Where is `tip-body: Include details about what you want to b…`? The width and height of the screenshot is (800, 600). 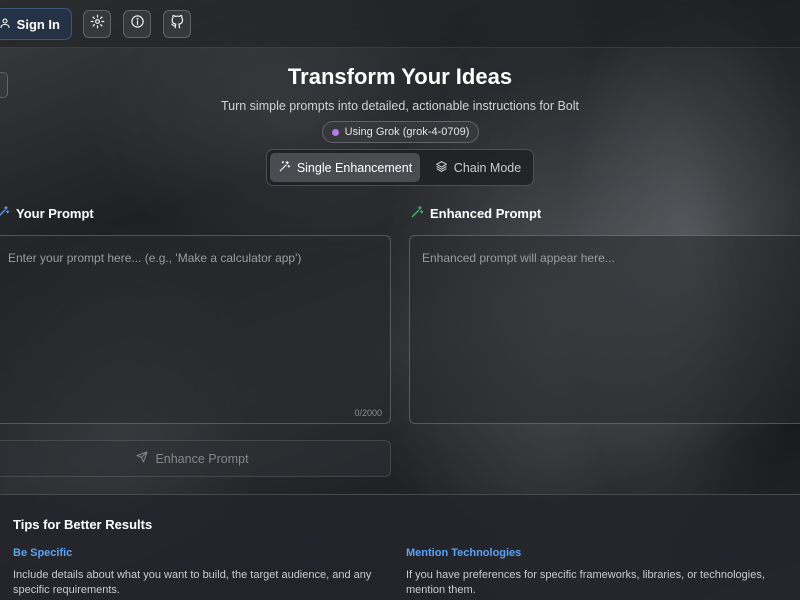
tip-body: Include details about what you want to b… is located at coordinates (192, 582).